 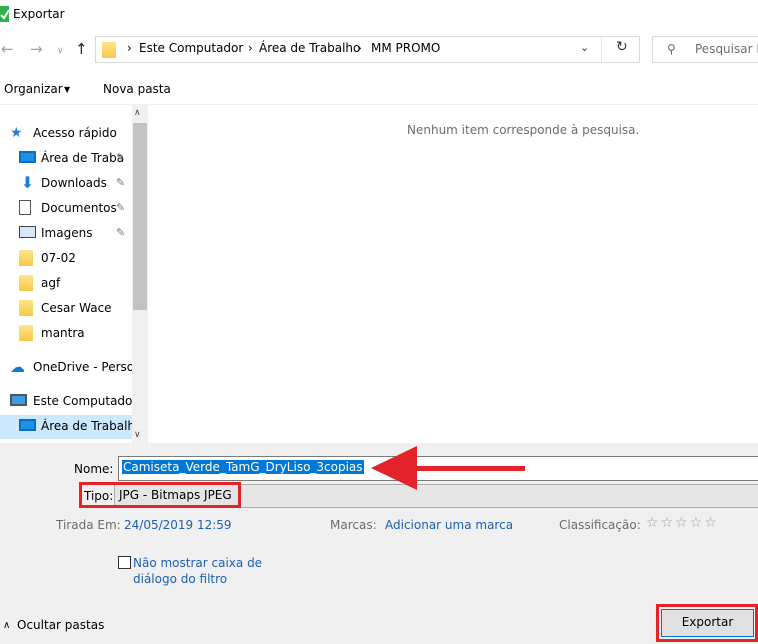 What do you see at coordinates (137, 113) in the screenshot?
I see `scroll-up-icon: ∧` at bounding box center [137, 113].